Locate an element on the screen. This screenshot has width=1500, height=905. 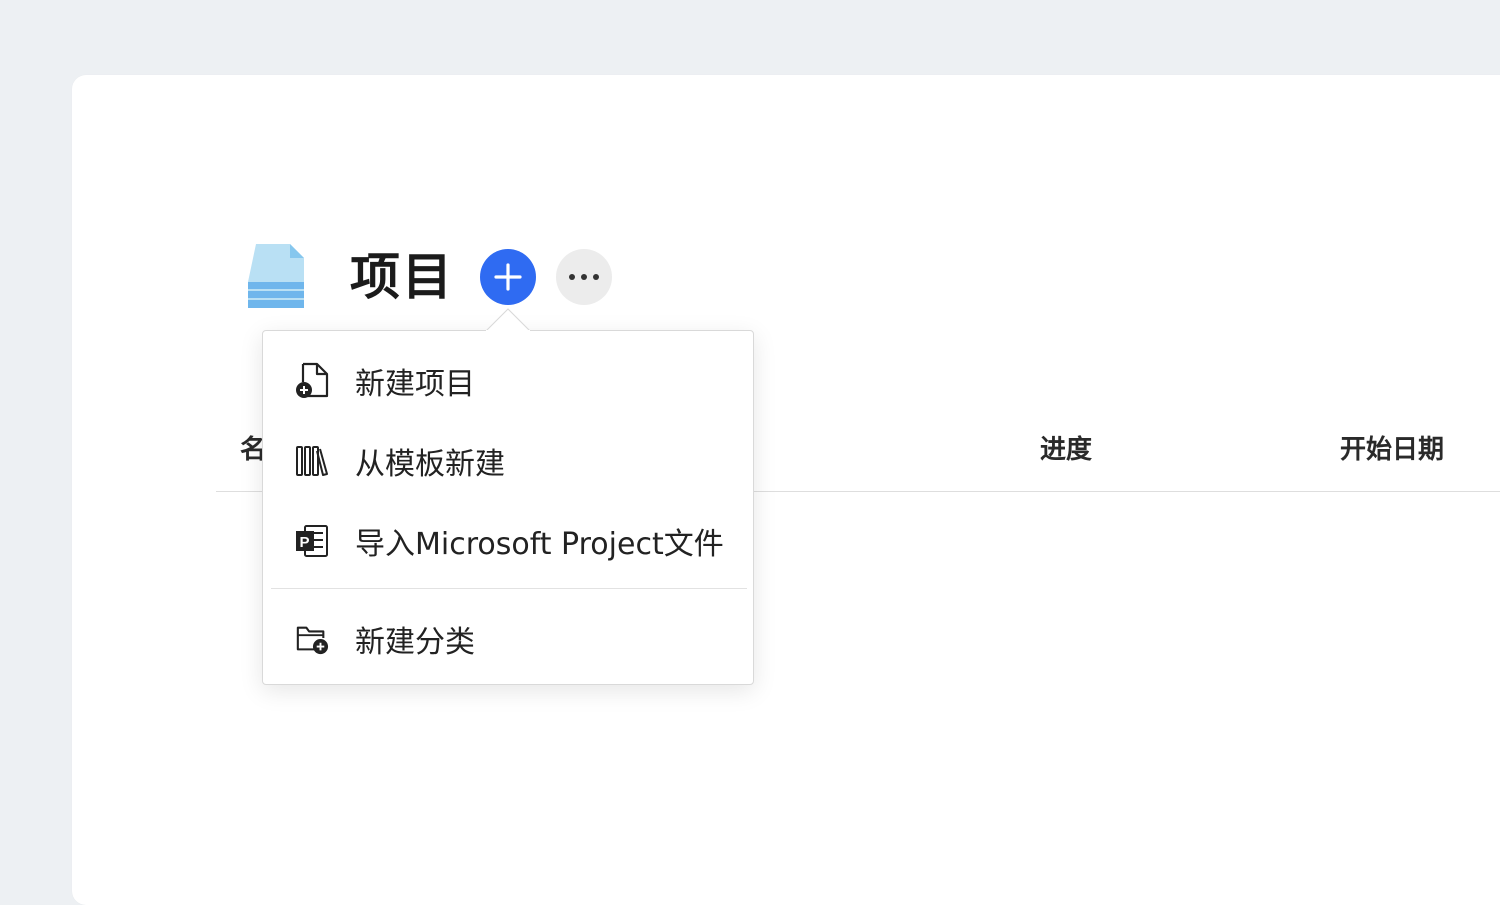
library-books-icon is located at coordinates (312, 461).